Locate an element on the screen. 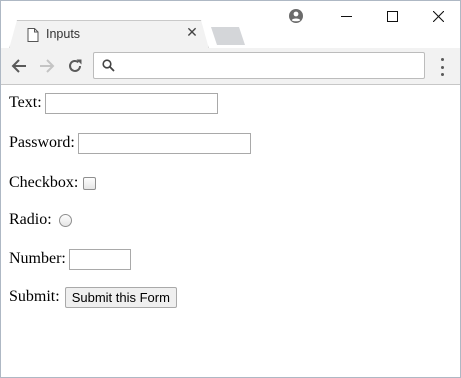 The width and height of the screenshot is (461, 378). password-row: Password: is located at coordinates (130, 143).